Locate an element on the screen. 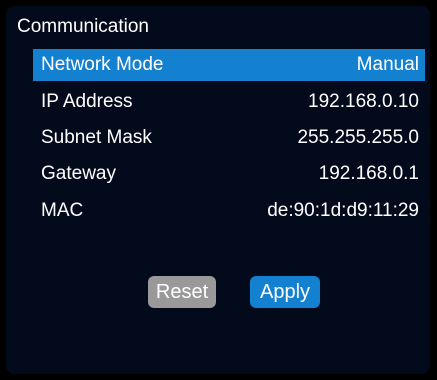  setting-value: Manual is located at coordinates (387, 64).